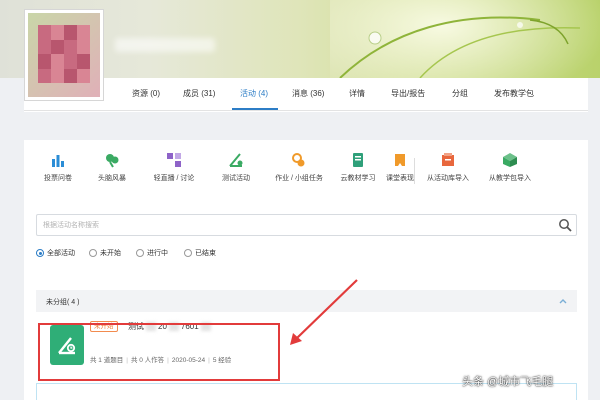 This screenshot has height=400, width=600. I want to click on course-cover, so click(64, 55).